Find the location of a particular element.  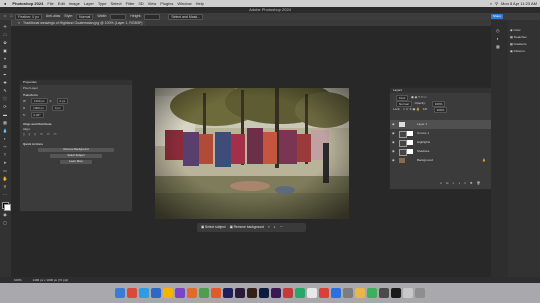

quick-mask-icon: ◉ is located at coordinates (5, 215).